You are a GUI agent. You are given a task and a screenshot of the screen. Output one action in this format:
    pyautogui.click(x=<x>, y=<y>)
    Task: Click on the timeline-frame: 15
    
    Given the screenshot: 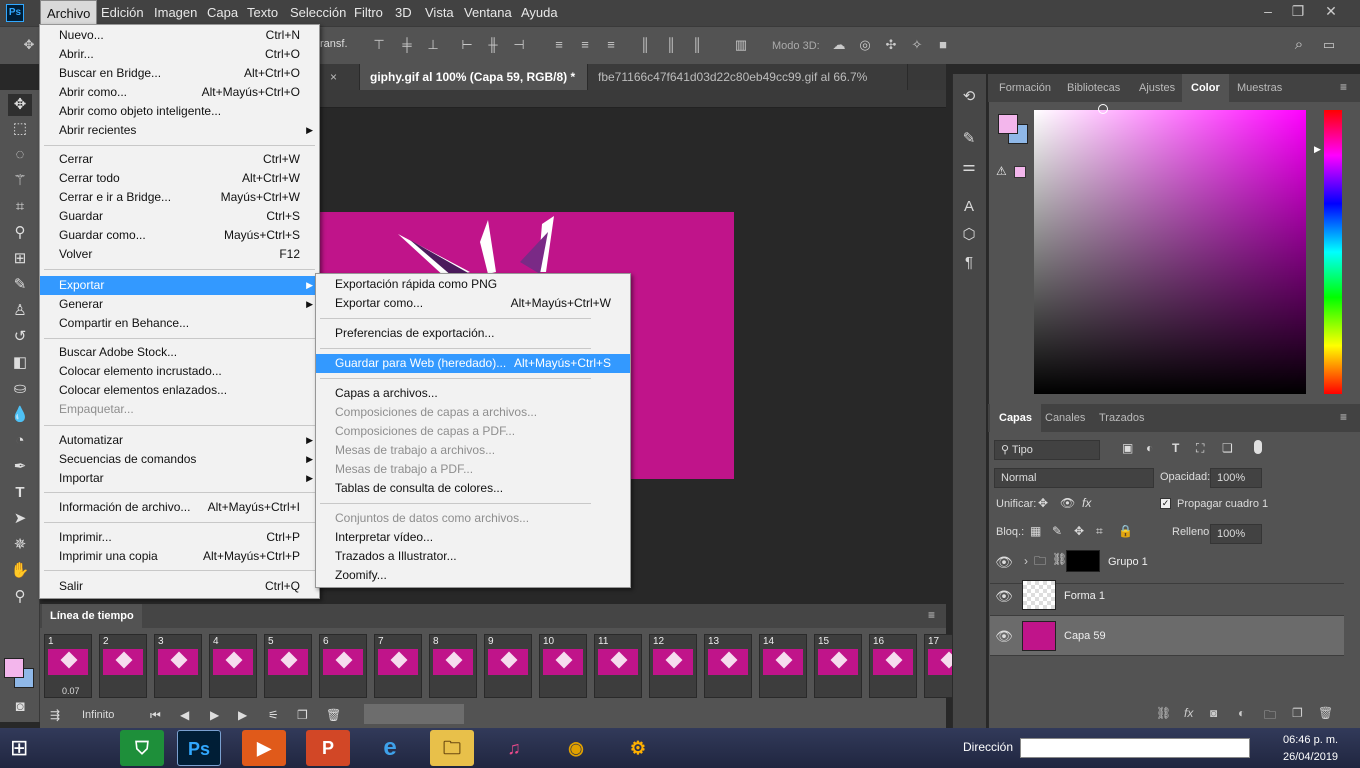 What is the action you would take?
    pyautogui.click(x=838, y=666)
    